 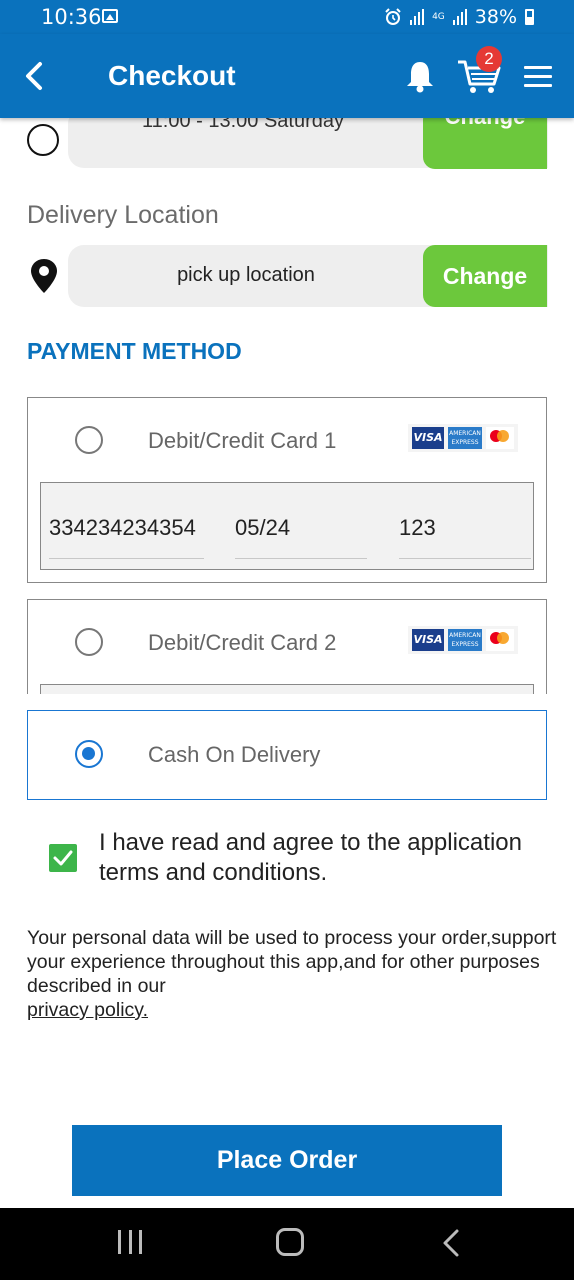 I want to click on card-2-fields, so click(x=287, y=689).